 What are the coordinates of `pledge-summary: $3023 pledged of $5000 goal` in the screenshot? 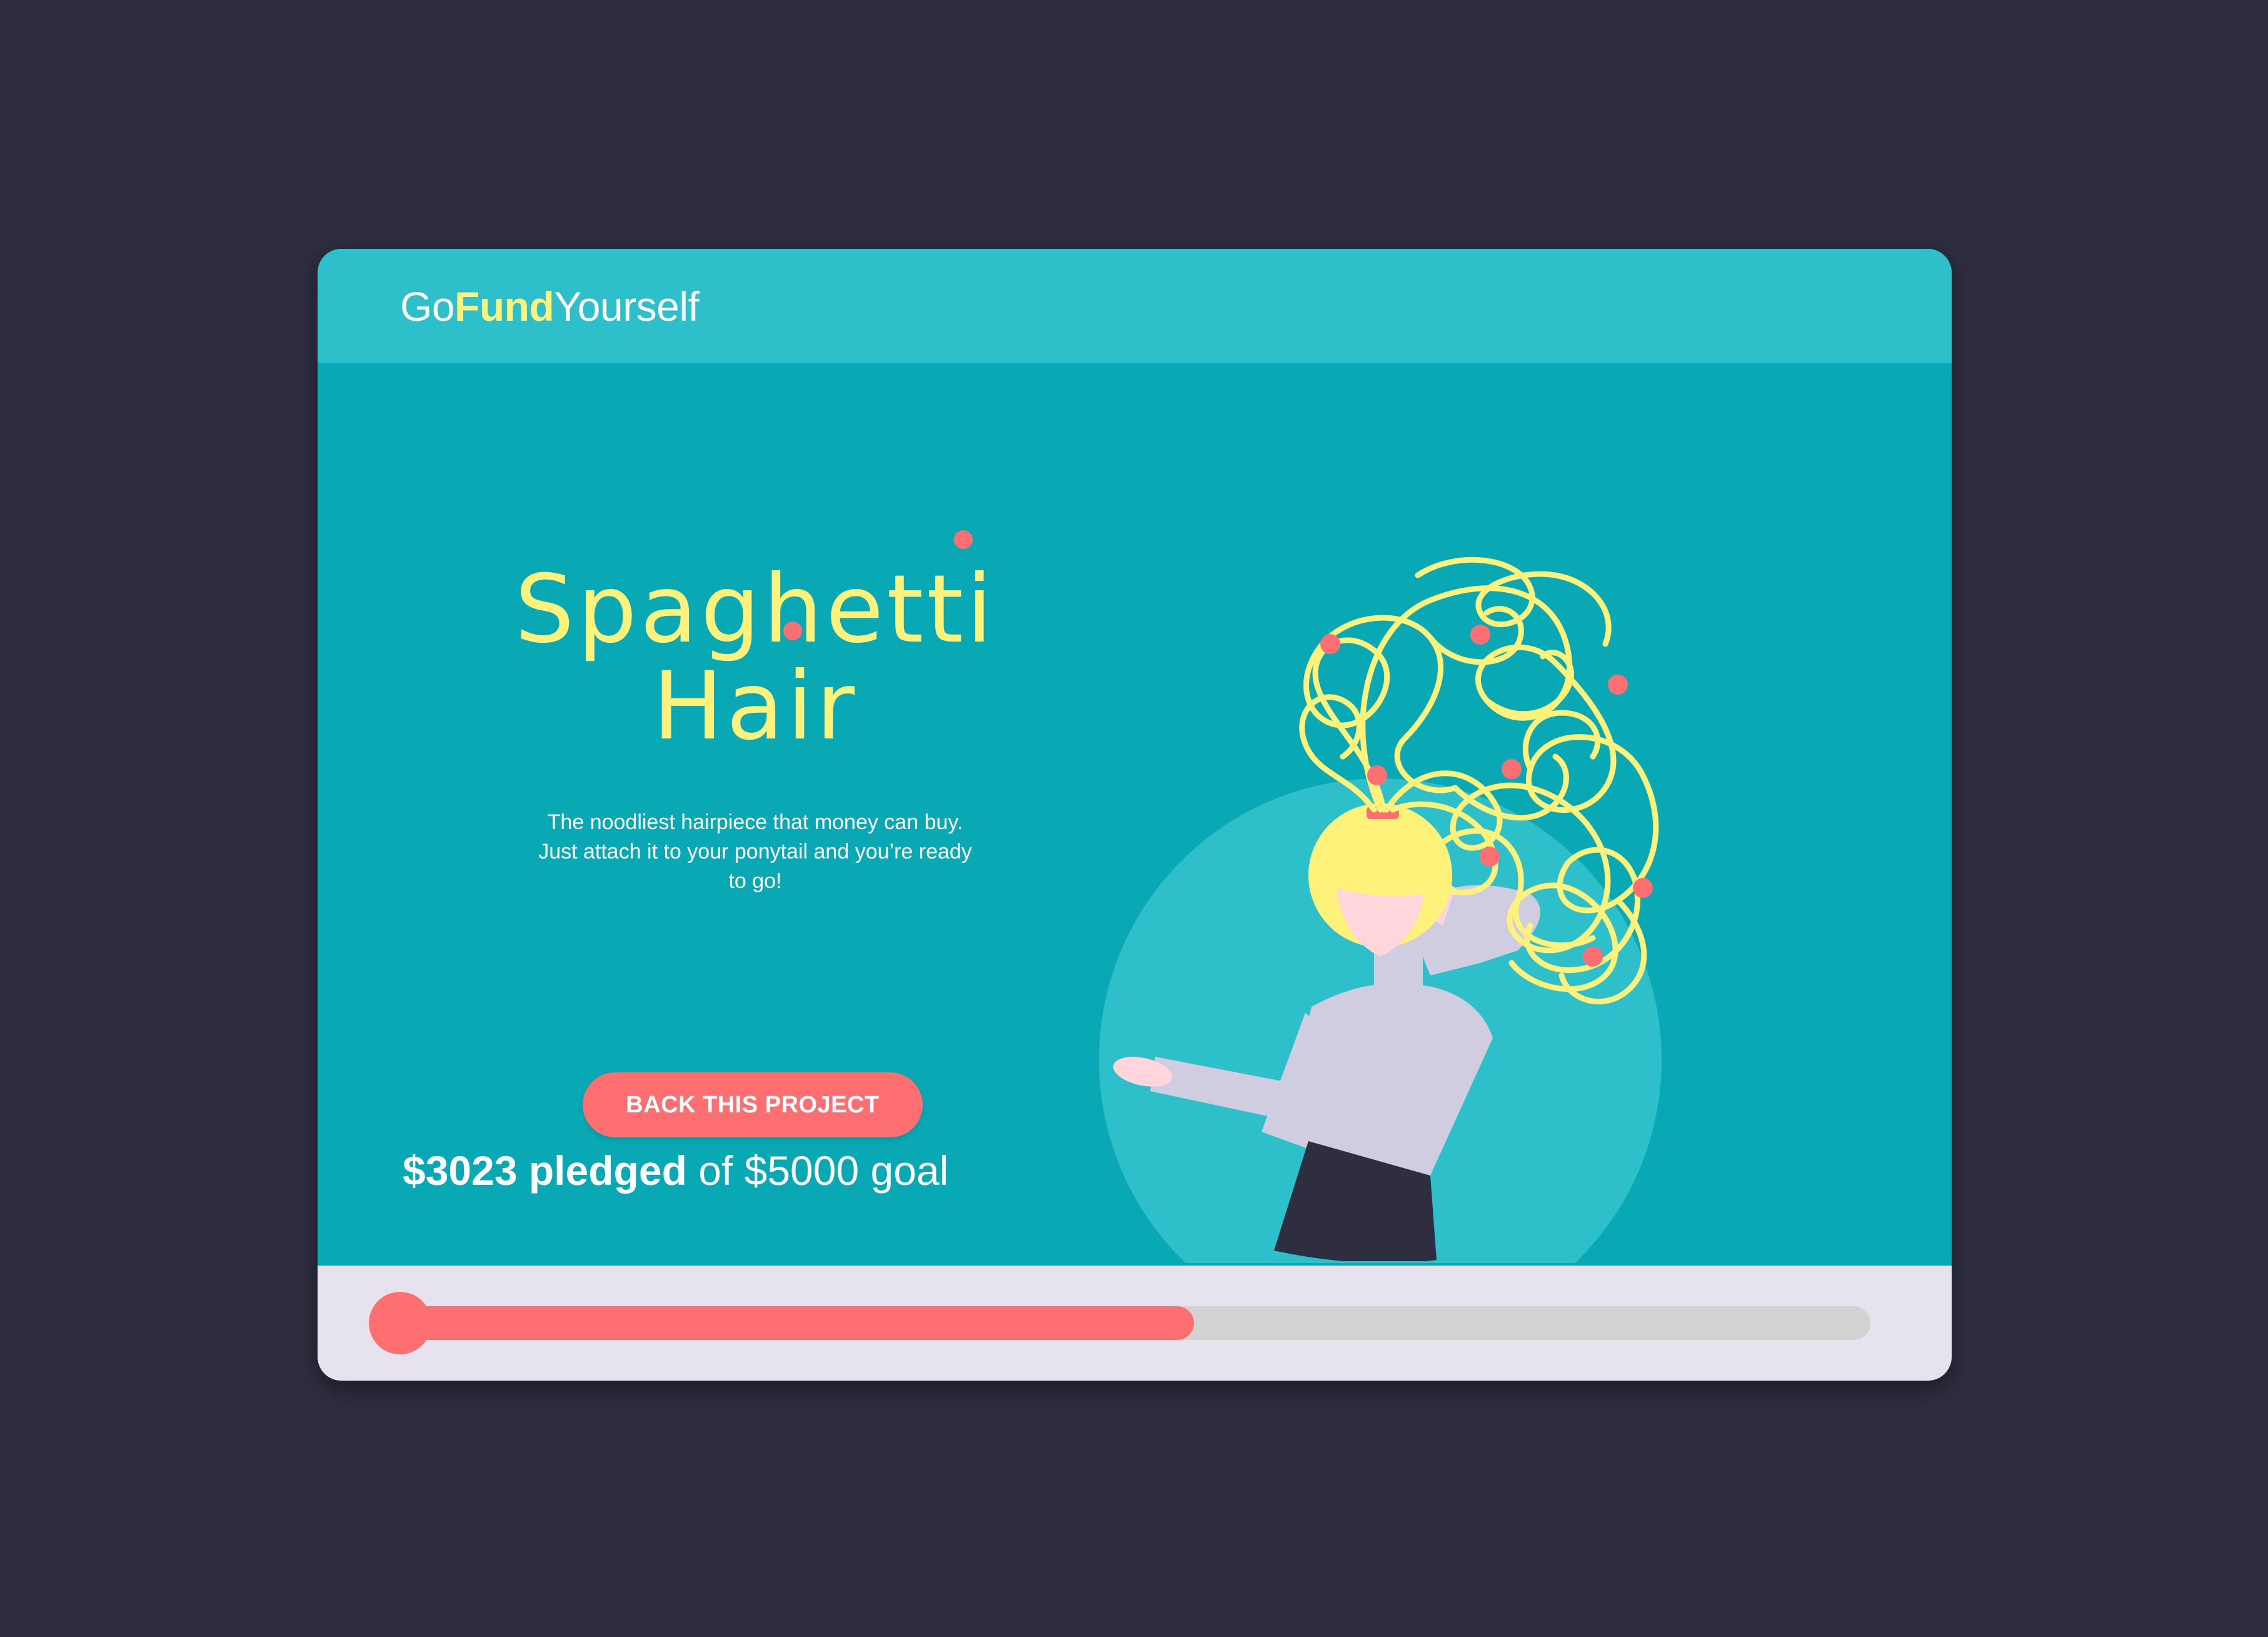 It's located at (675, 1171).